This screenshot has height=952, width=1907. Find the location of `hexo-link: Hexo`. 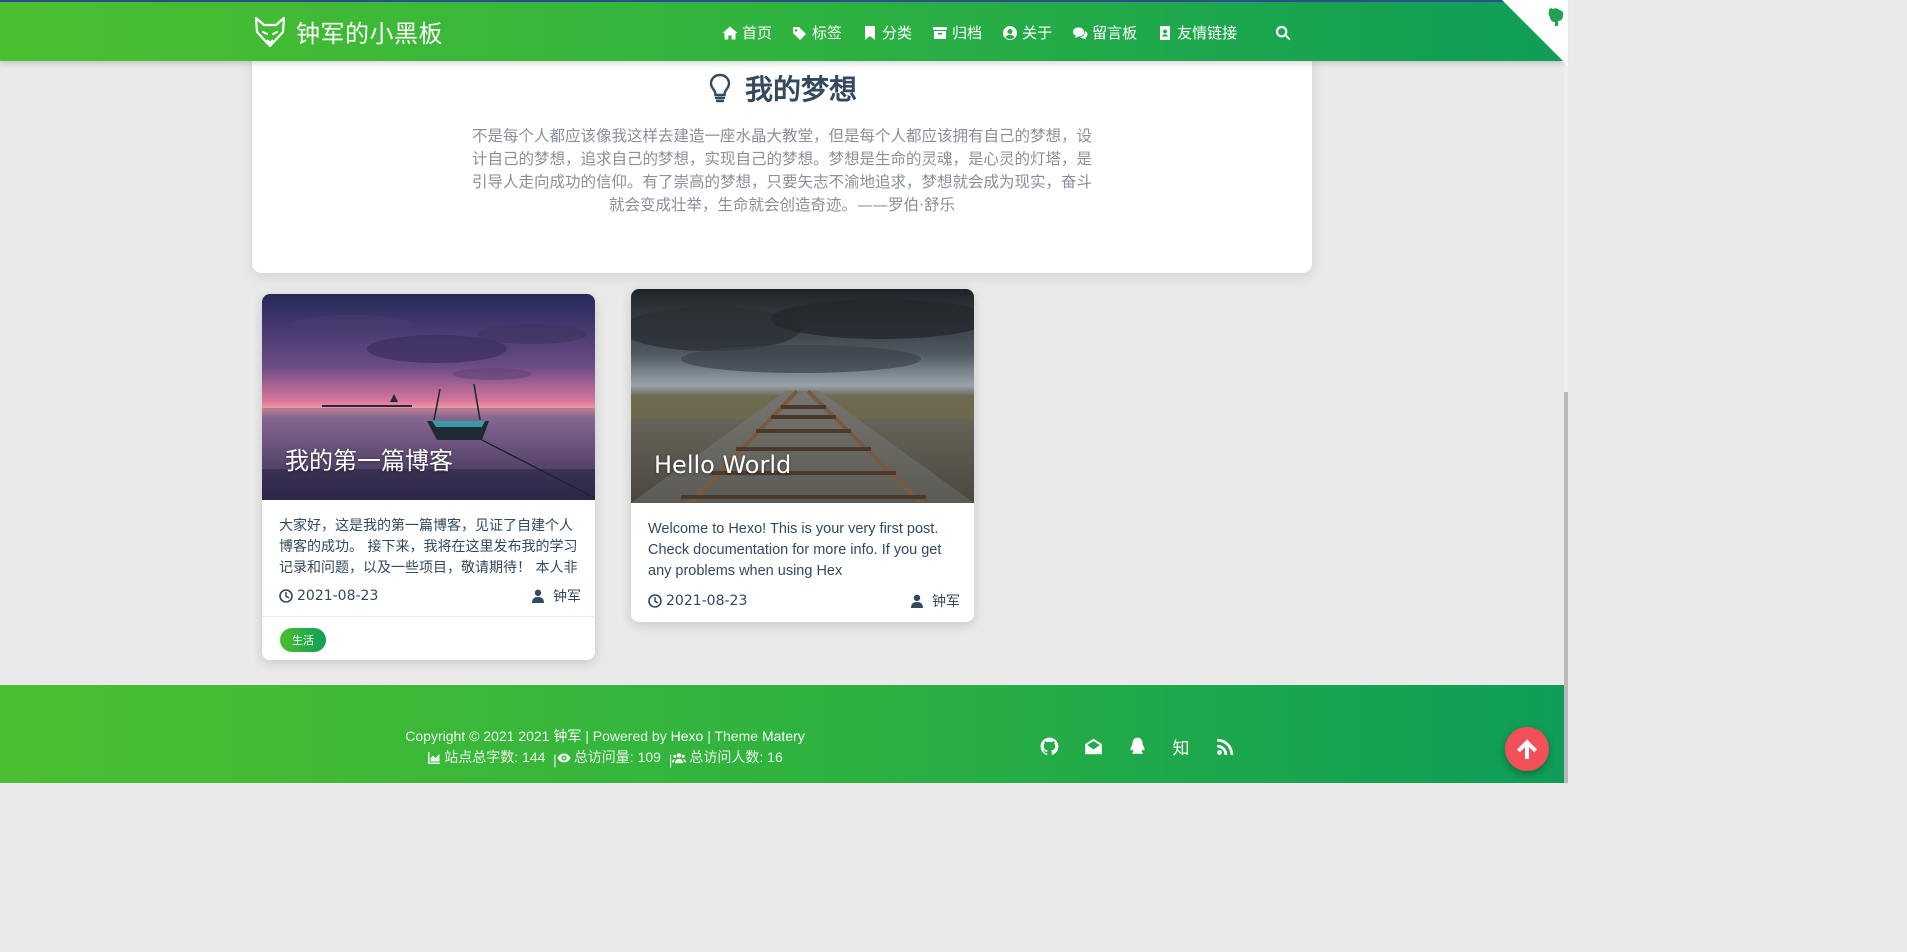

hexo-link: Hexo is located at coordinates (687, 736).